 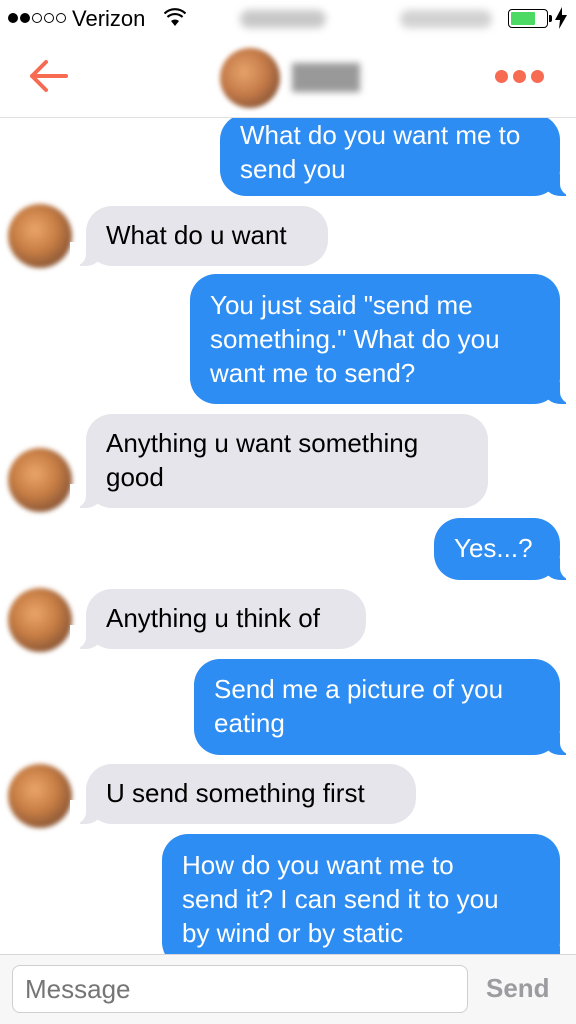 What do you see at coordinates (196, 235) in the screenshot?
I see `message-text: What do u want` at bounding box center [196, 235].